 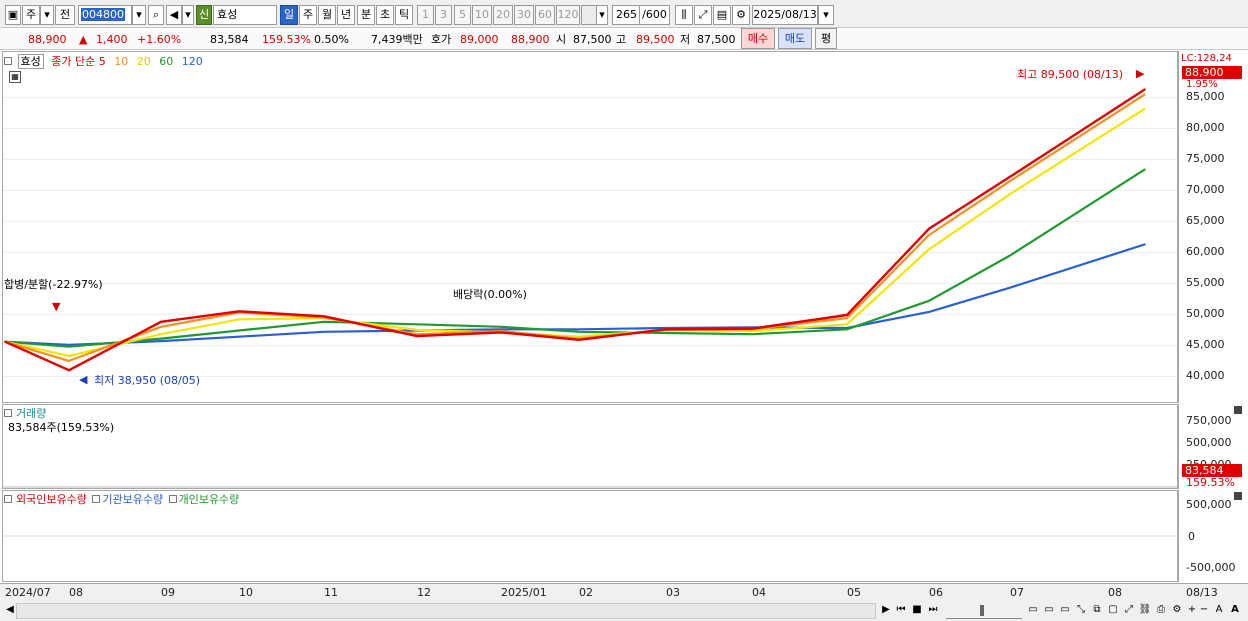 I want to click on stock-tab: 효성, so click(x=30, y=61).